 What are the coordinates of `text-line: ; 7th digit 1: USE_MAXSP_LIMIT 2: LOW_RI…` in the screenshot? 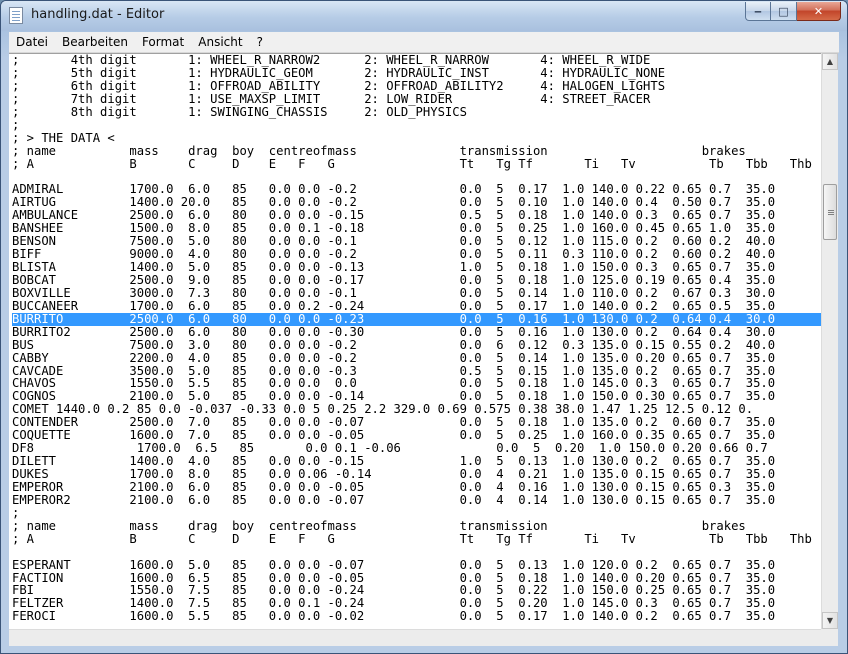 It's located at (416, 99).